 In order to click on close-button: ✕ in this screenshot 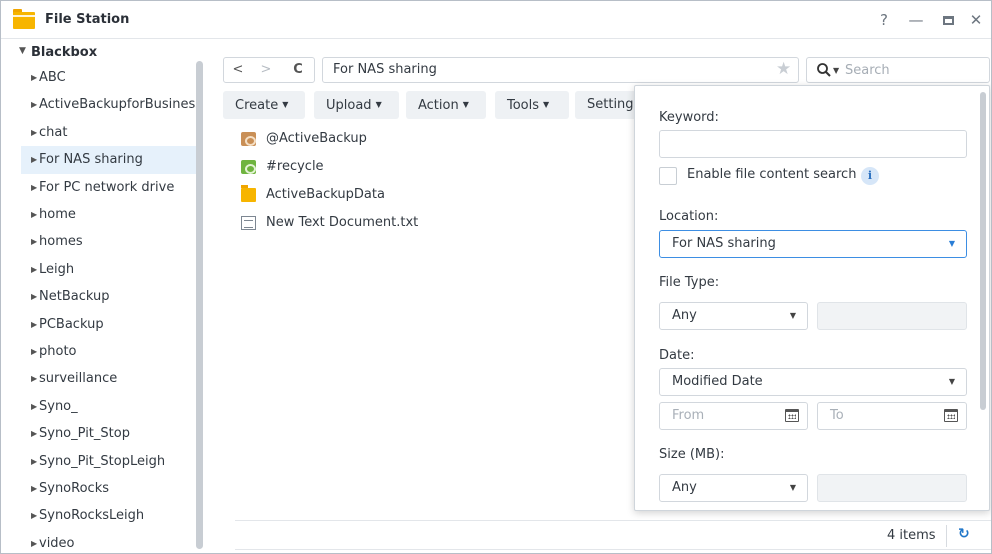, I will do `click(976, 20)`.